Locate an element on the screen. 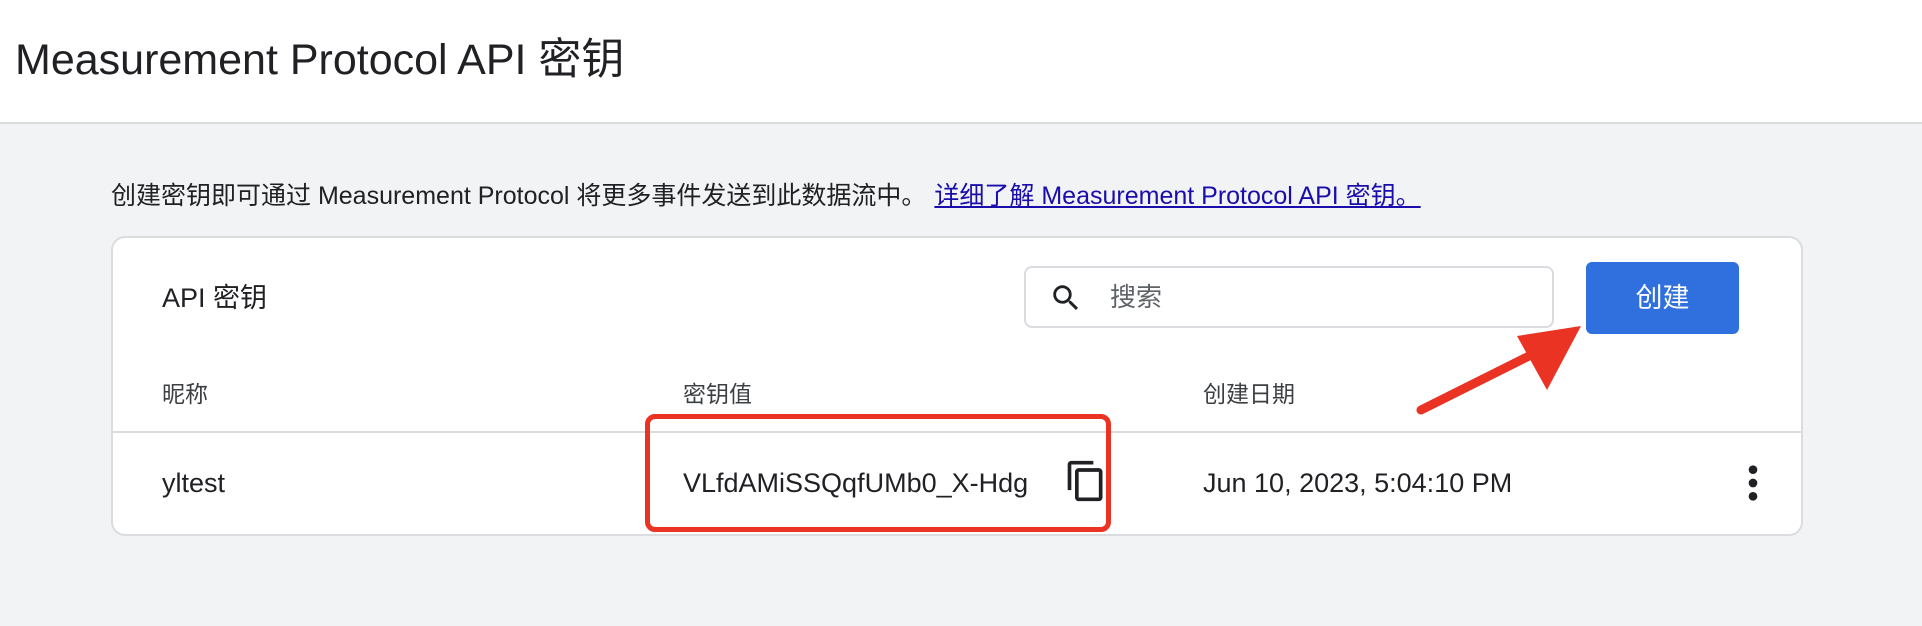 This screenshot has height=626, width=1922. column-header-nickname: 昵称 is located at coordinates (185, 394).